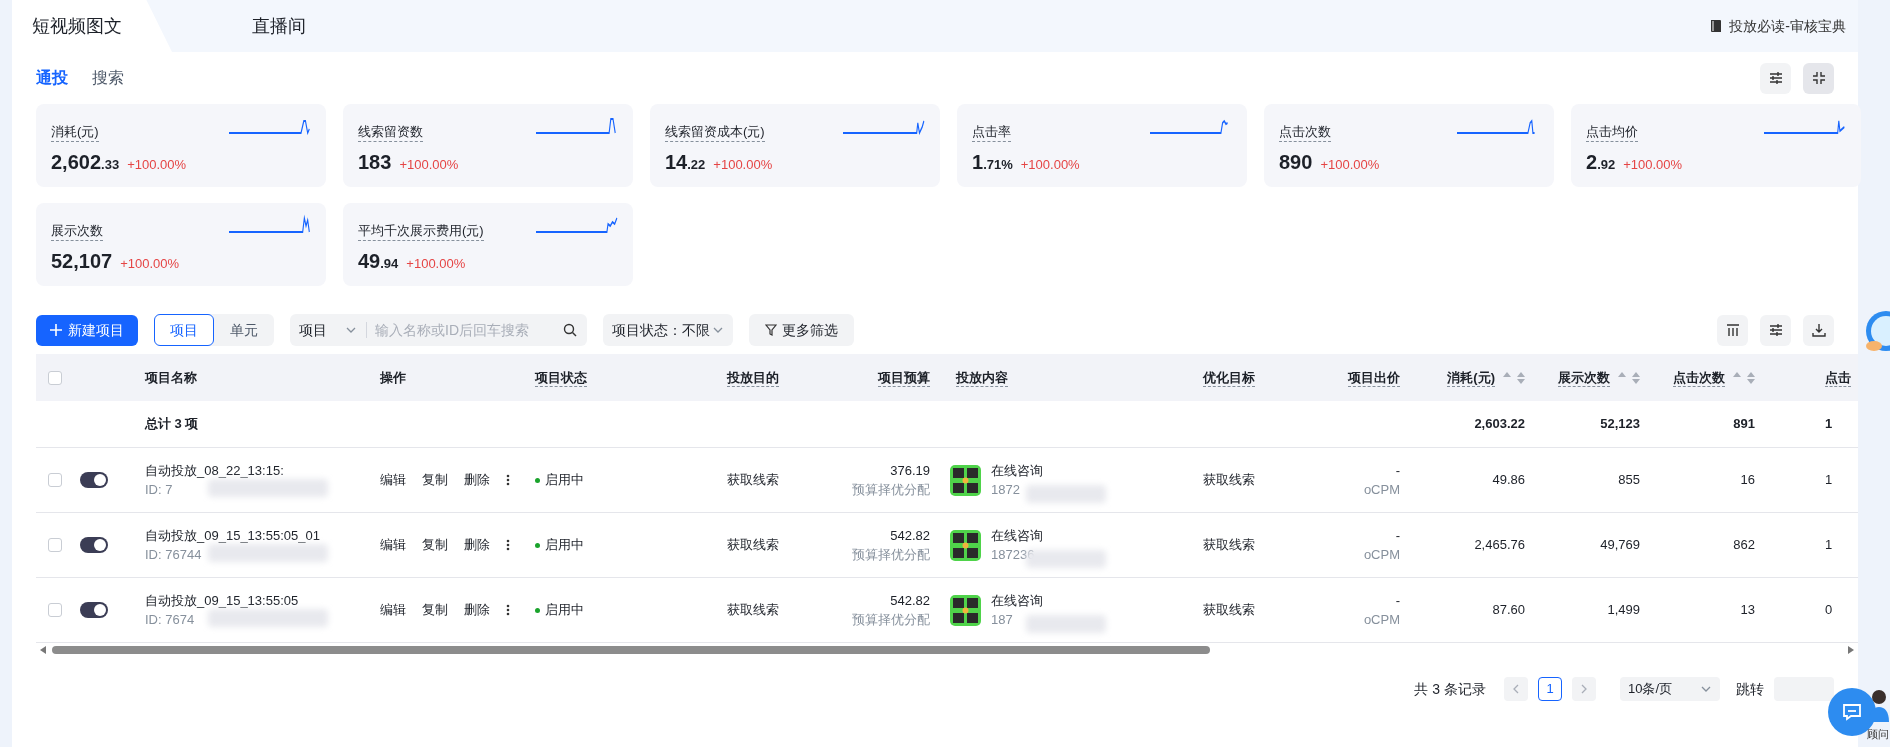 The width and height of the screenshot is (1890, 747). Describe the element at coordinates (1592, 377) in the screenshot. I see `column-header: 展示次数` at that location.